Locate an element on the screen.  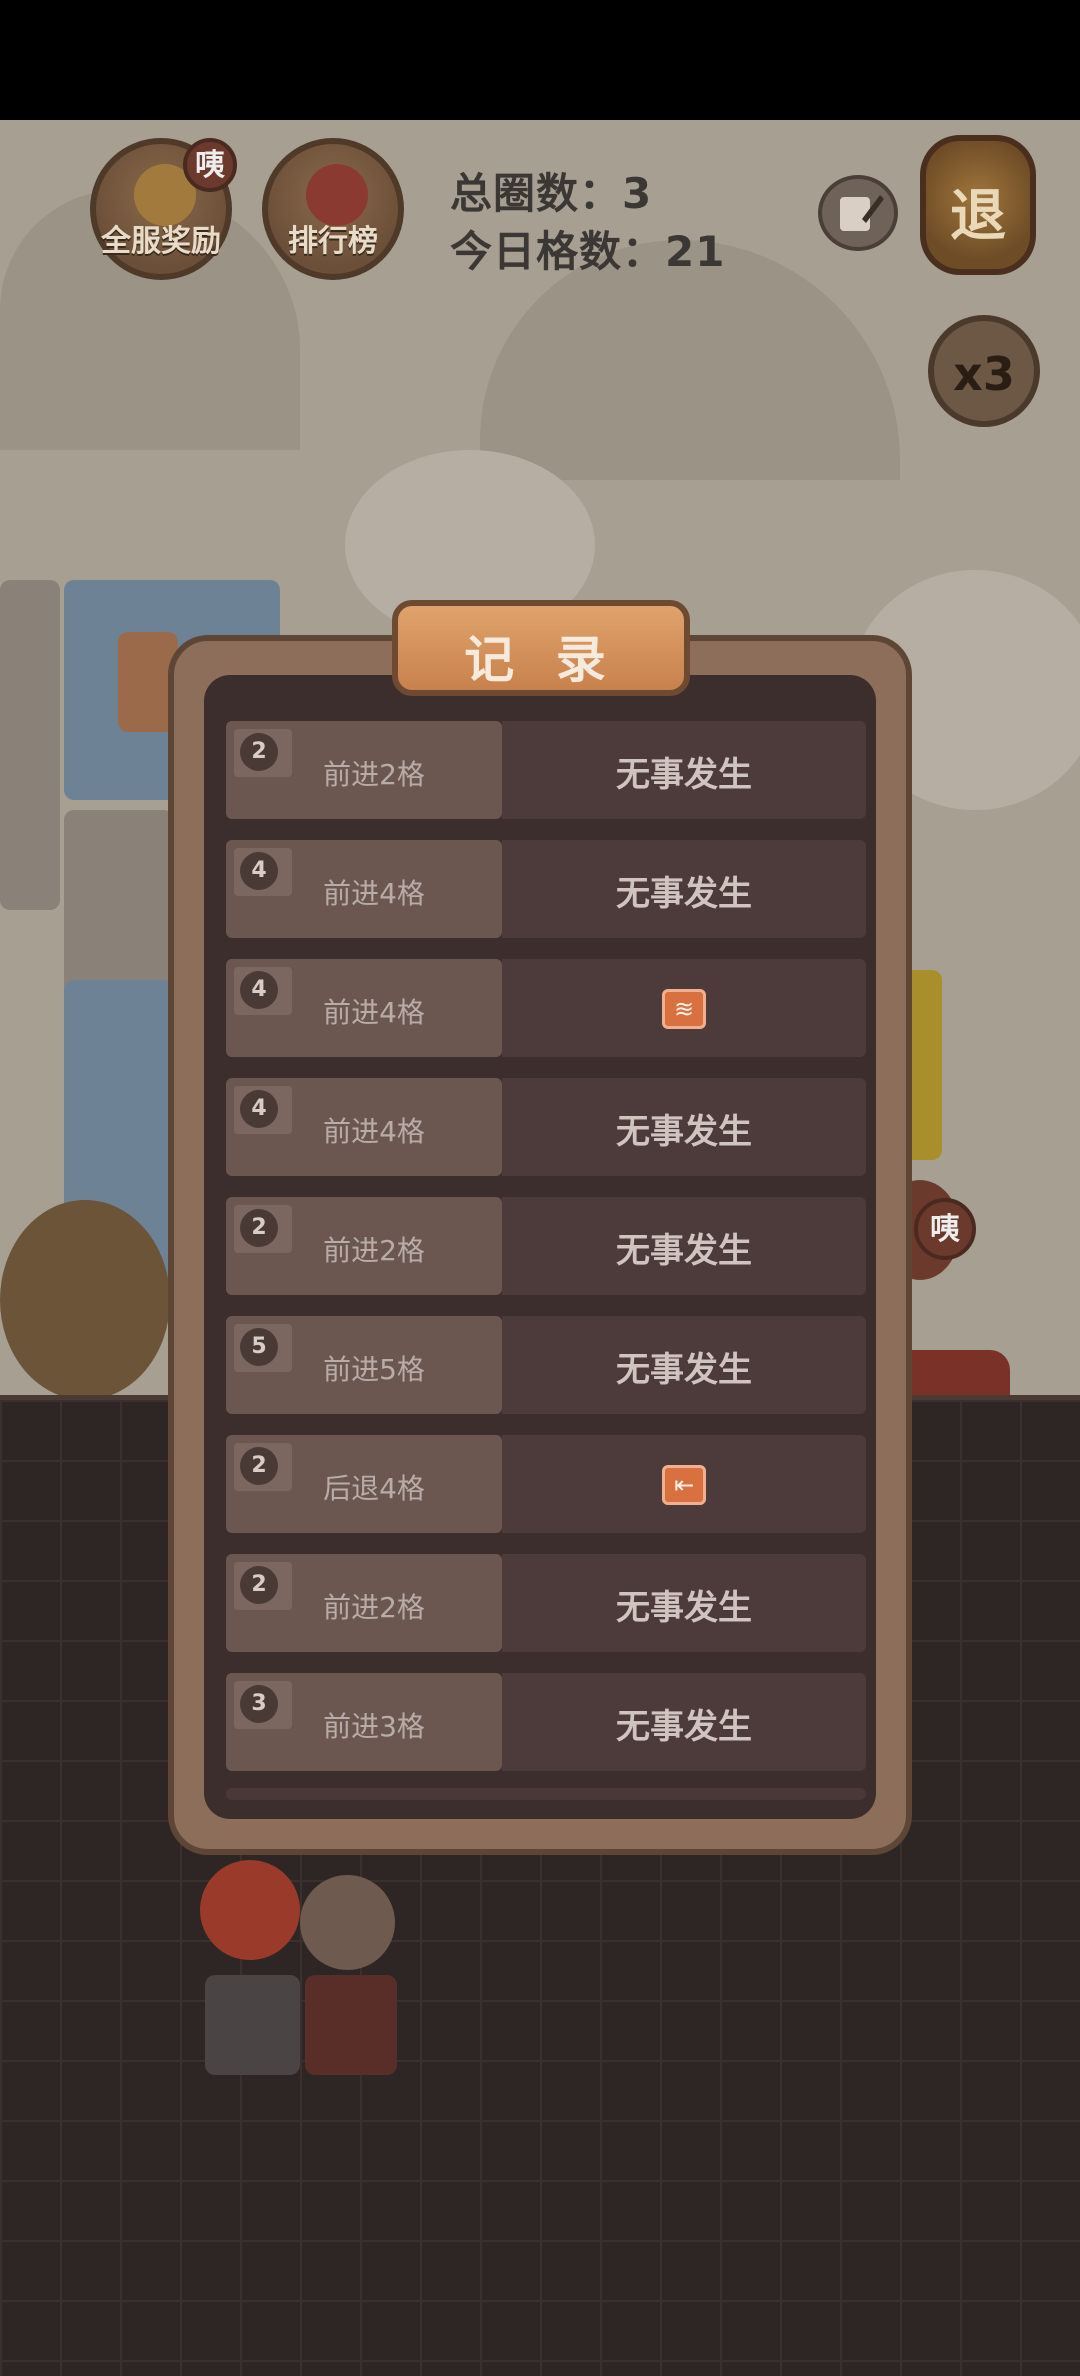
record-row: 3 前进3格 无事发生 is located at coordinates (546, 1722).